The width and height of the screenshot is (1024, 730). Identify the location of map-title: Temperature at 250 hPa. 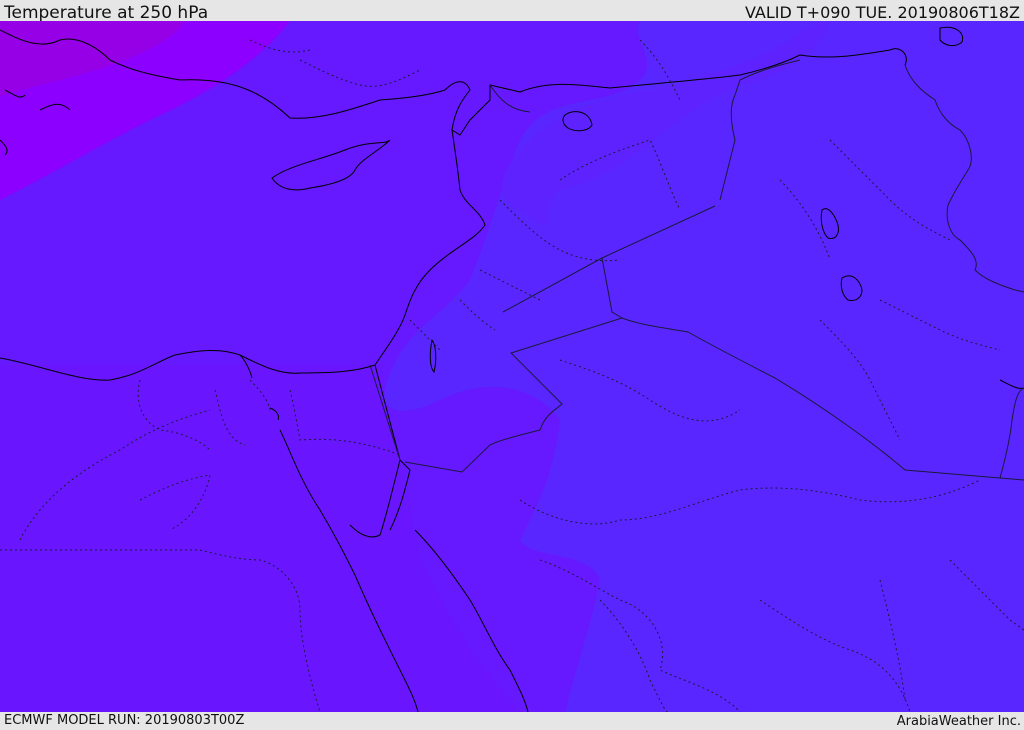
(106, 13).